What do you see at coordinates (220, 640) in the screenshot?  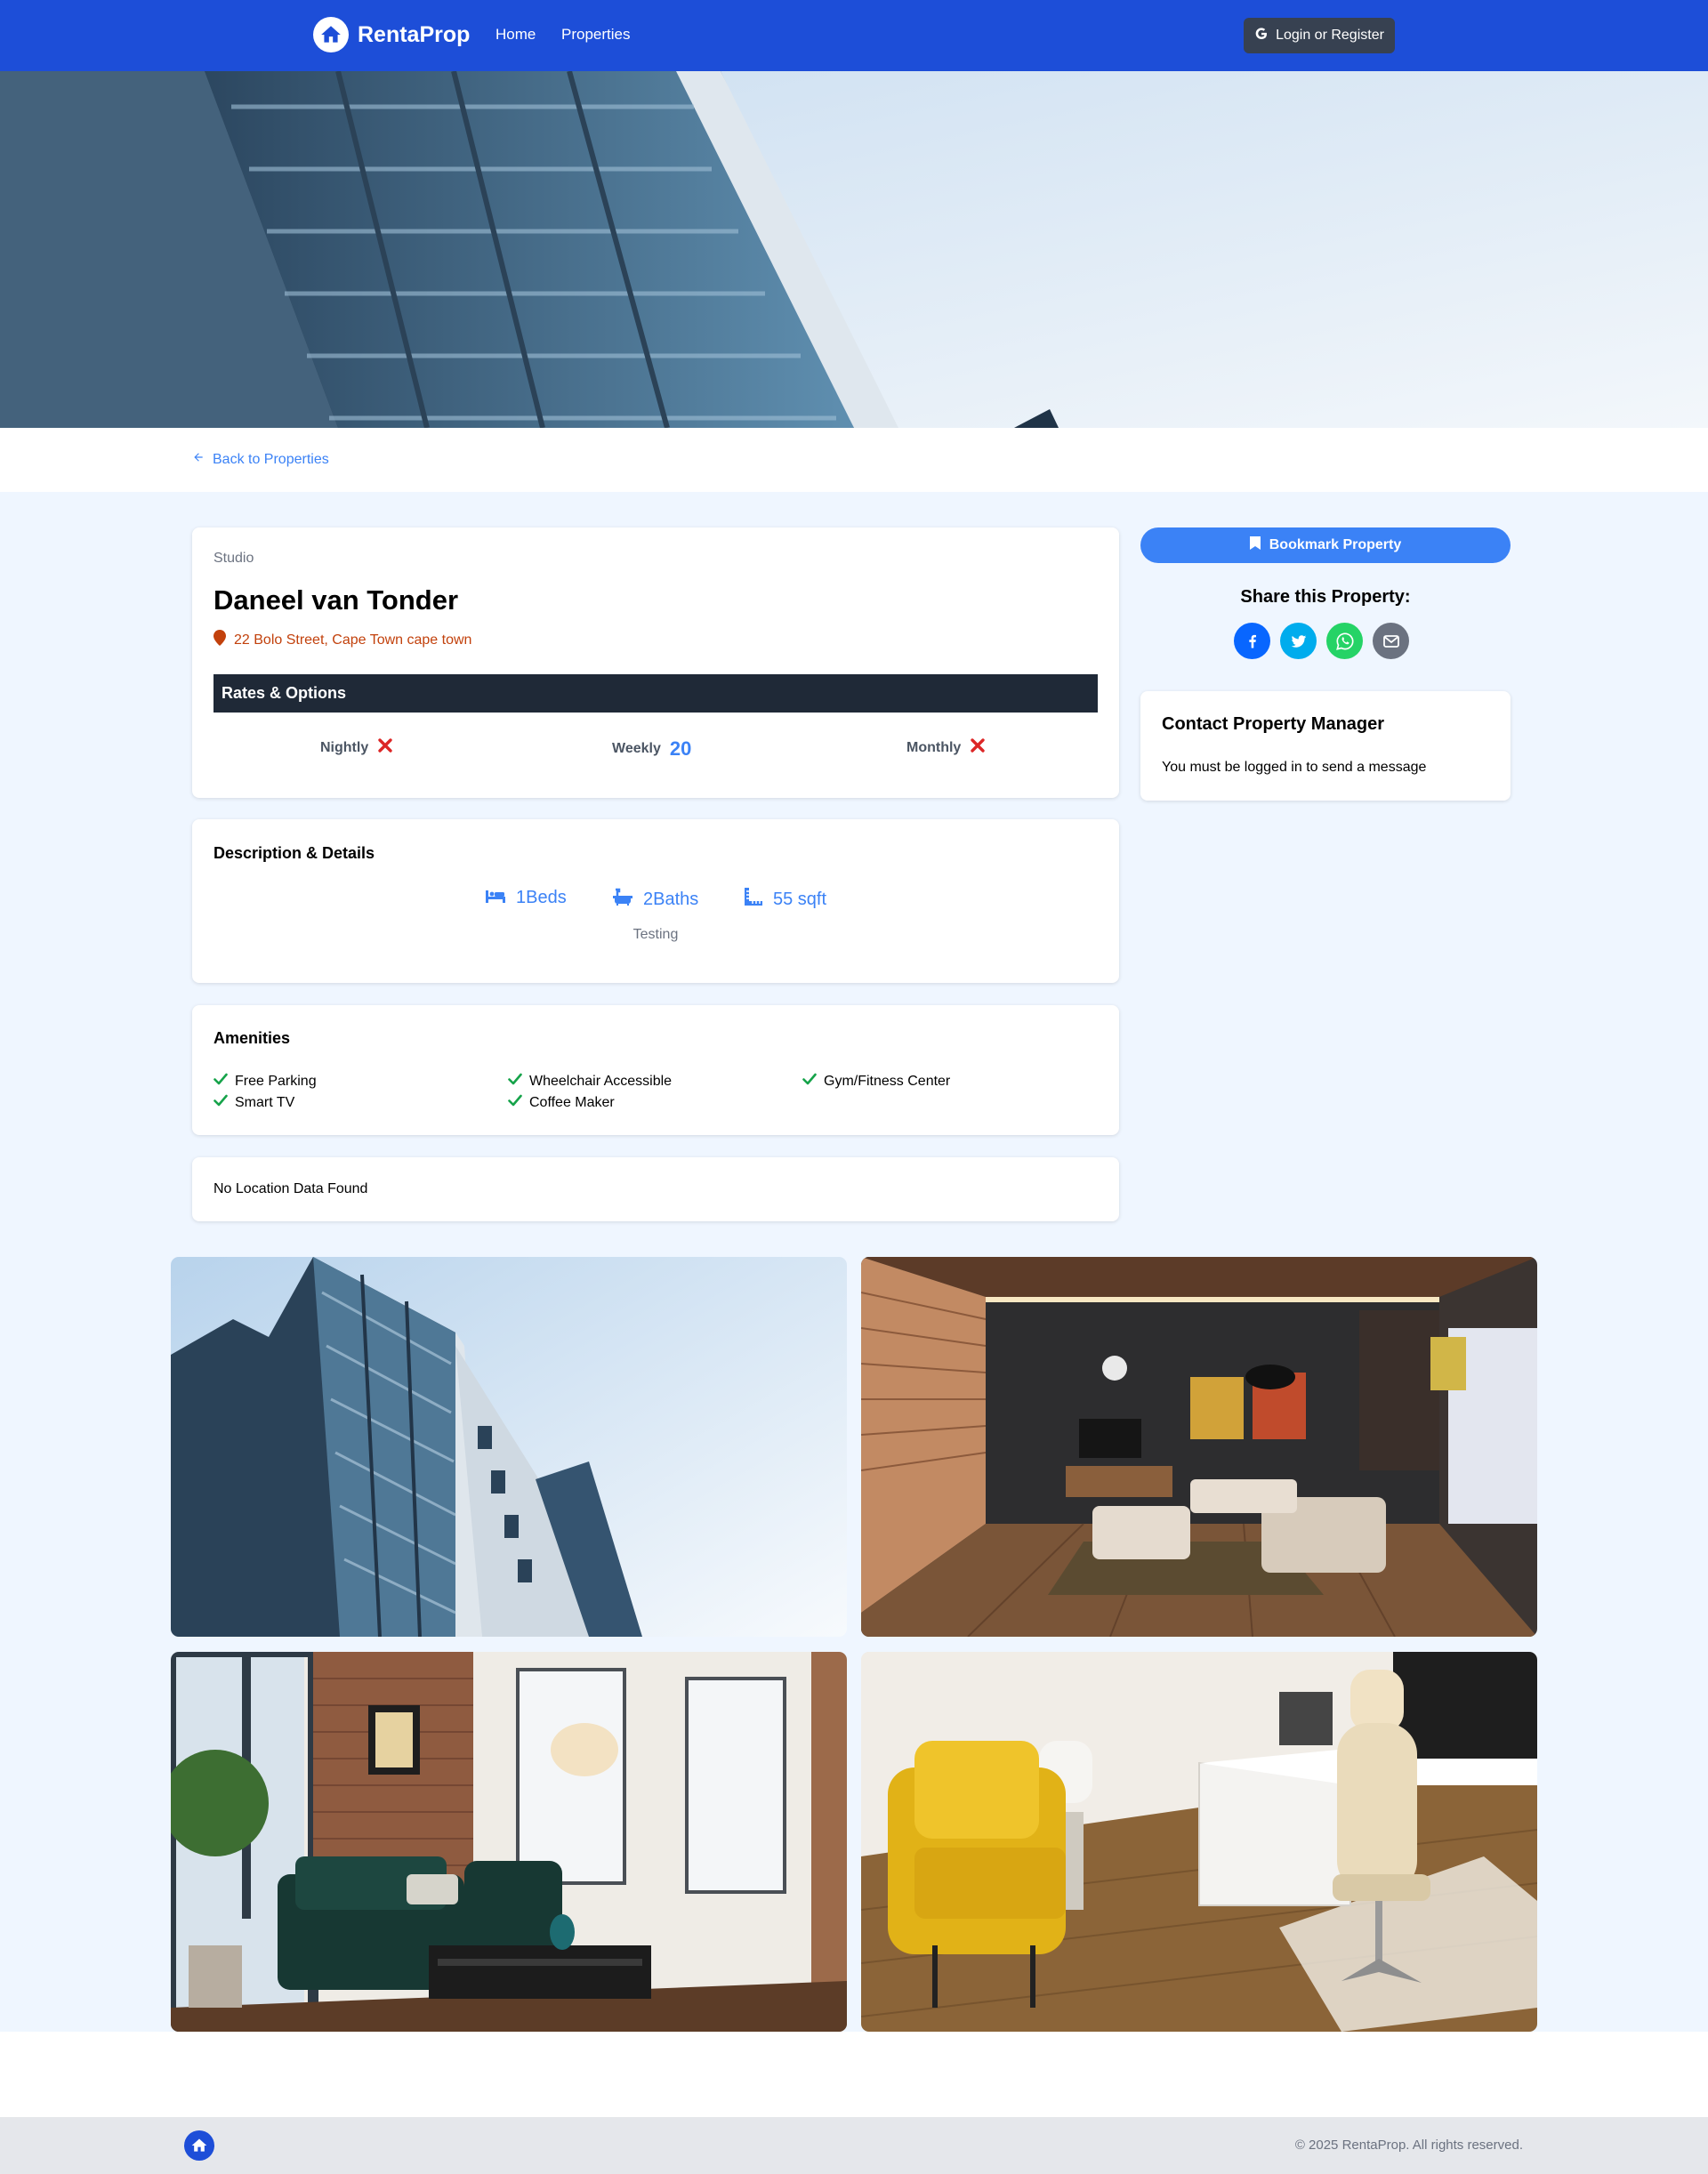 I see `map-marker-icon` at bounding box center [220, 640].